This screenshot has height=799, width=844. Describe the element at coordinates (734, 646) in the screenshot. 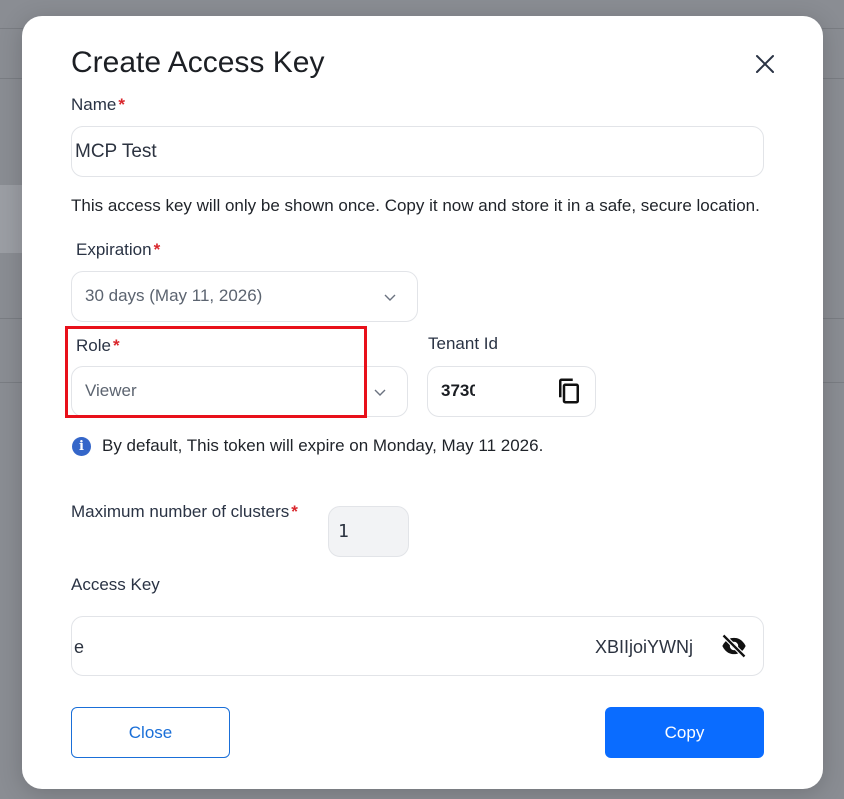

I see `eye-off-icon` at that location.